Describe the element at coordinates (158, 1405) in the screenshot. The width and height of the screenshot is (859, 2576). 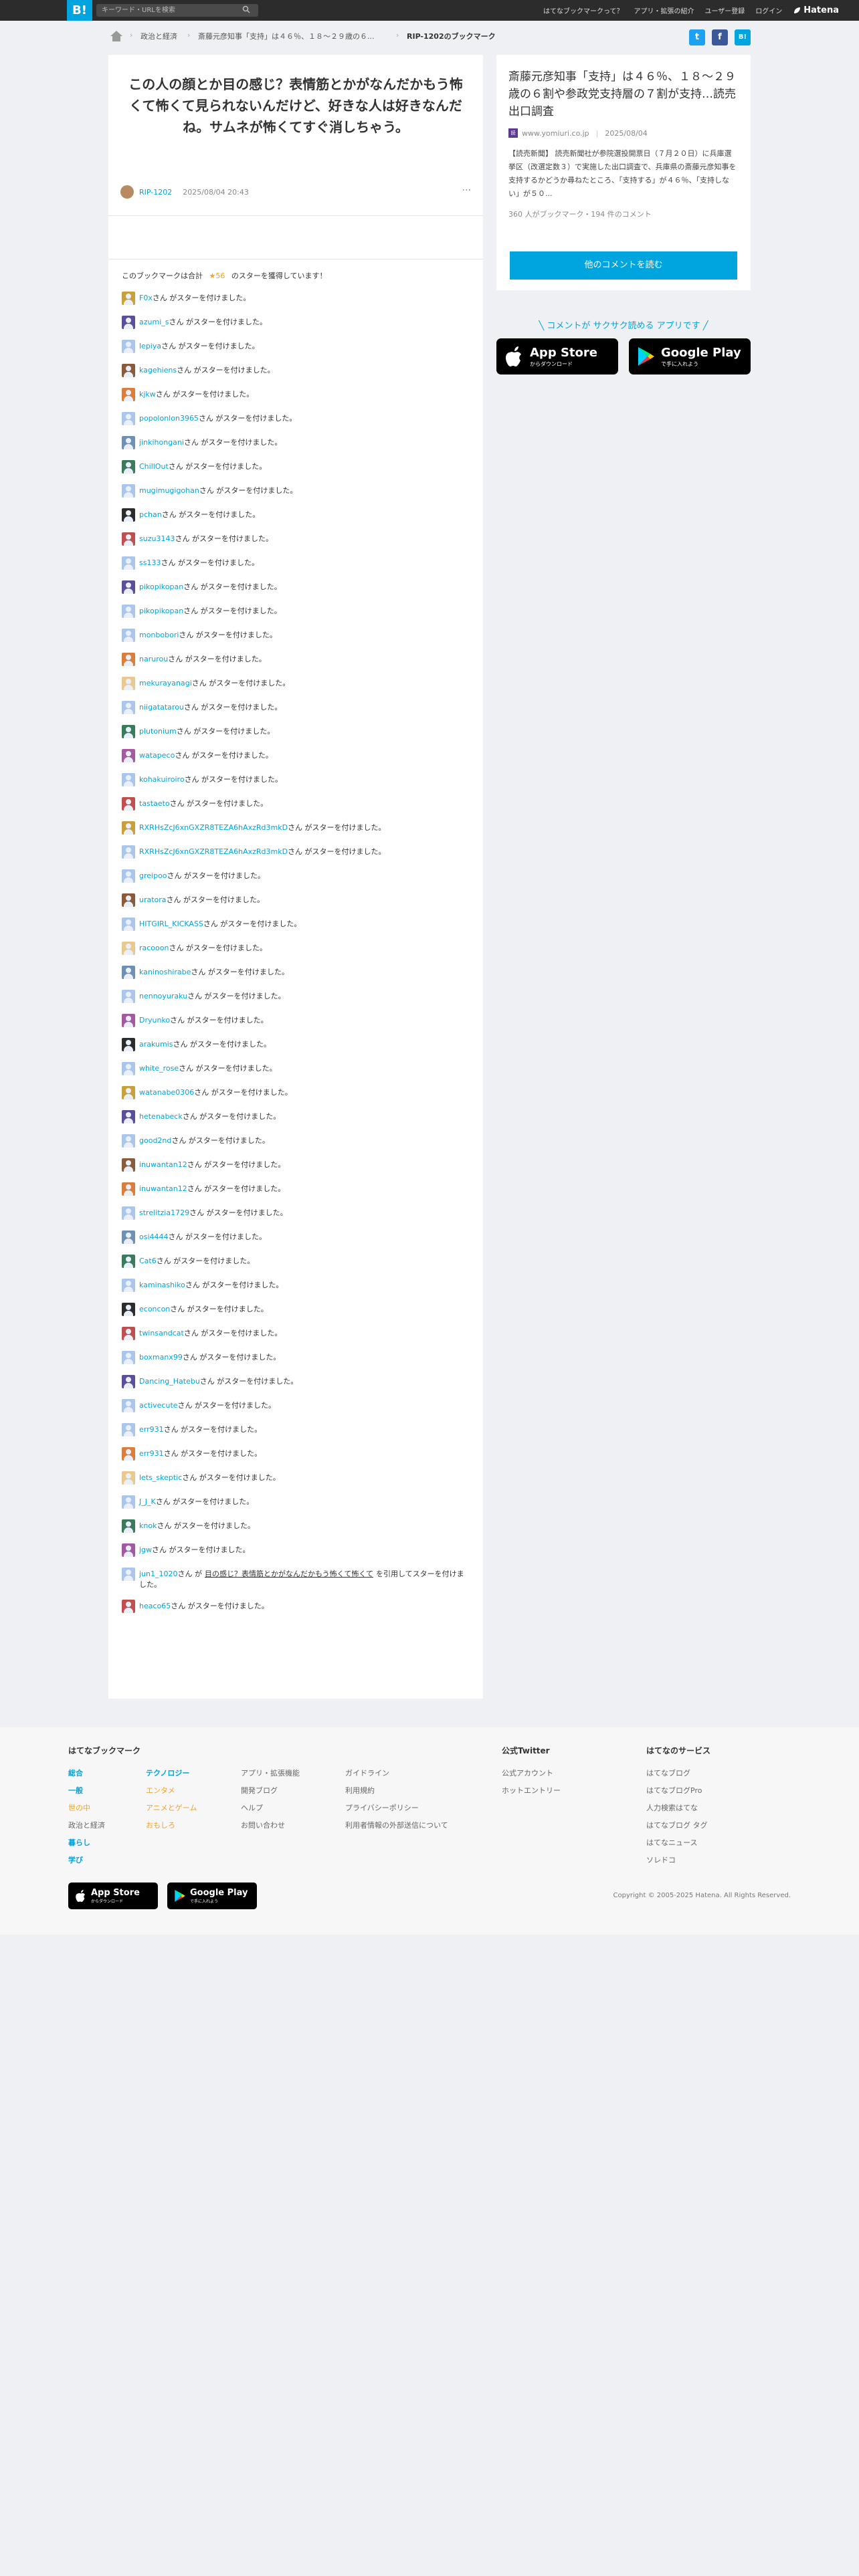
I see `star-user-name: activecute` at that location.